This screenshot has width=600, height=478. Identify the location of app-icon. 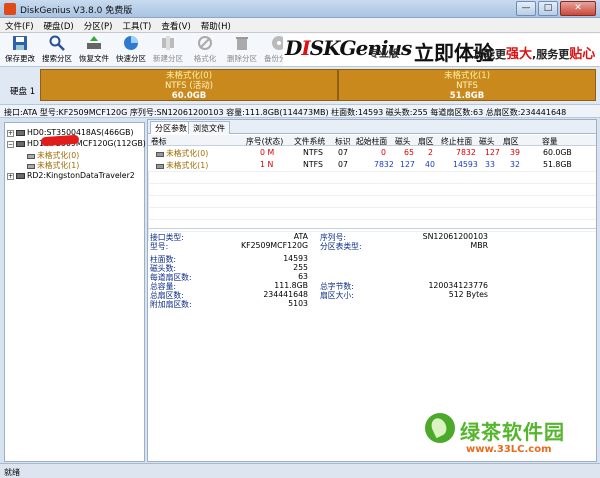
(10, 9).